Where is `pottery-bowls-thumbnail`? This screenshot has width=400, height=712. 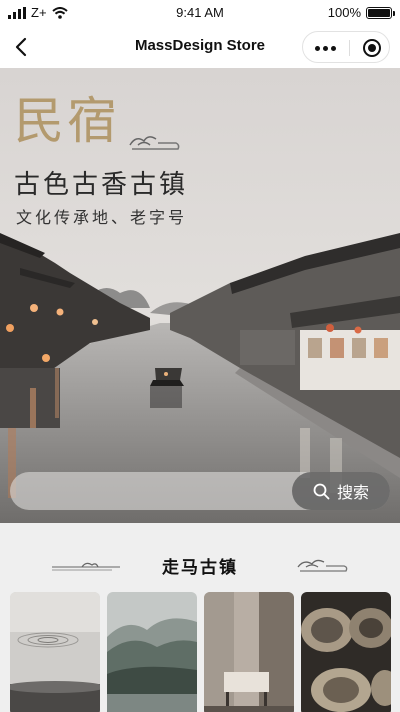 pottery-bowls-thumbnail is located at coordinates (346, 652).